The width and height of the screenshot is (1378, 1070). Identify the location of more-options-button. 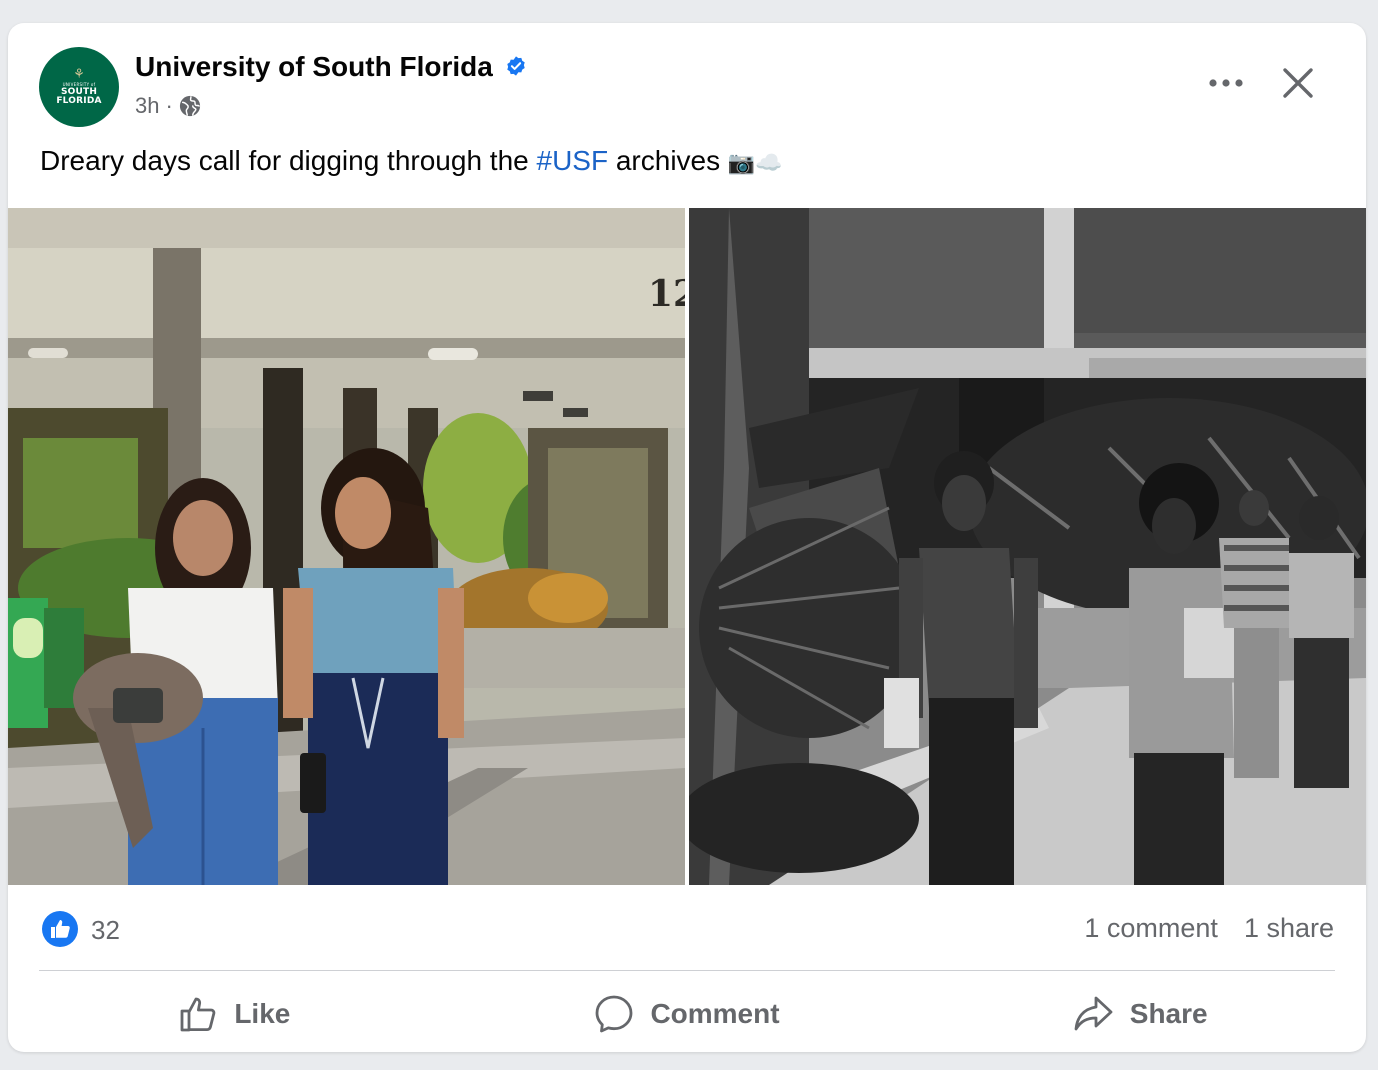
(1226, 83).